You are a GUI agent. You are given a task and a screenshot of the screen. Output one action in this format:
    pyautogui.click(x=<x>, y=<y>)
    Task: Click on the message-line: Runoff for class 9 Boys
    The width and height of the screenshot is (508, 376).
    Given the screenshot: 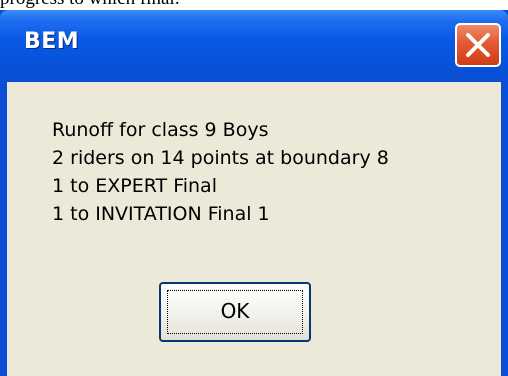 What is the action you would take?
    pyautogui.click(x=160, y=130)
    